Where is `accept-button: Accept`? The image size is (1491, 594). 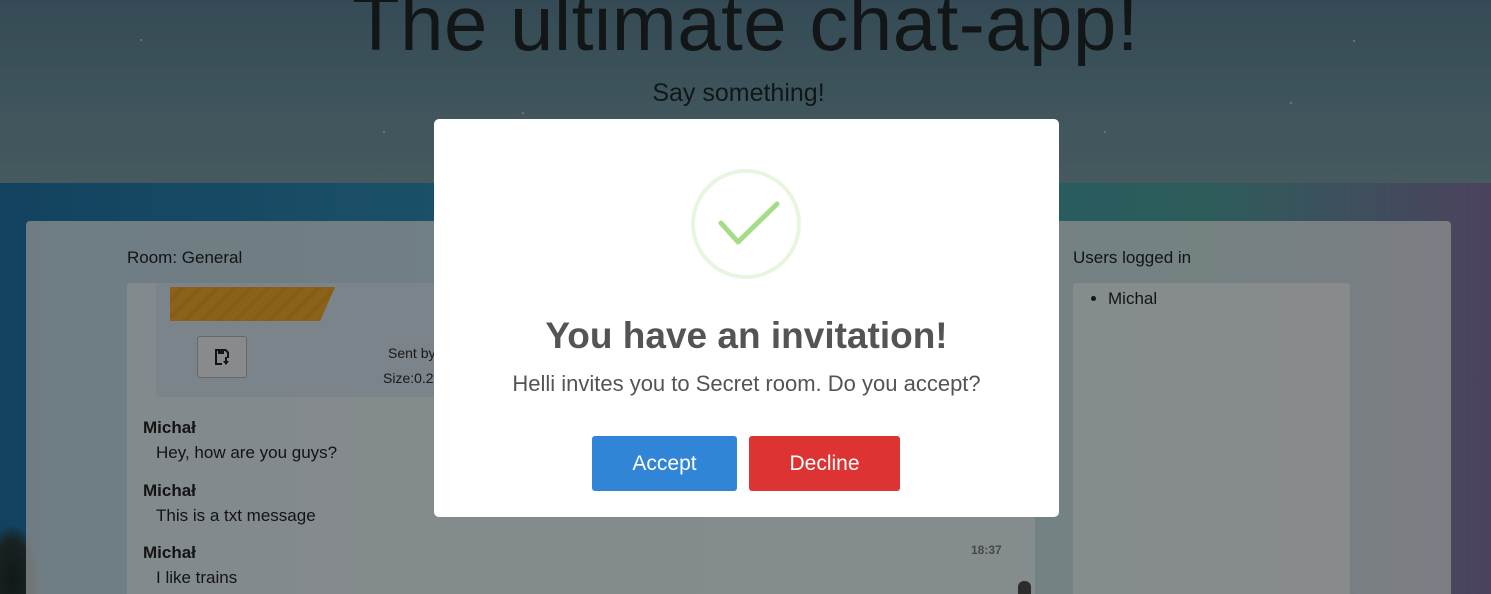
accept-button: Accept is located at coordinates (664, 463).